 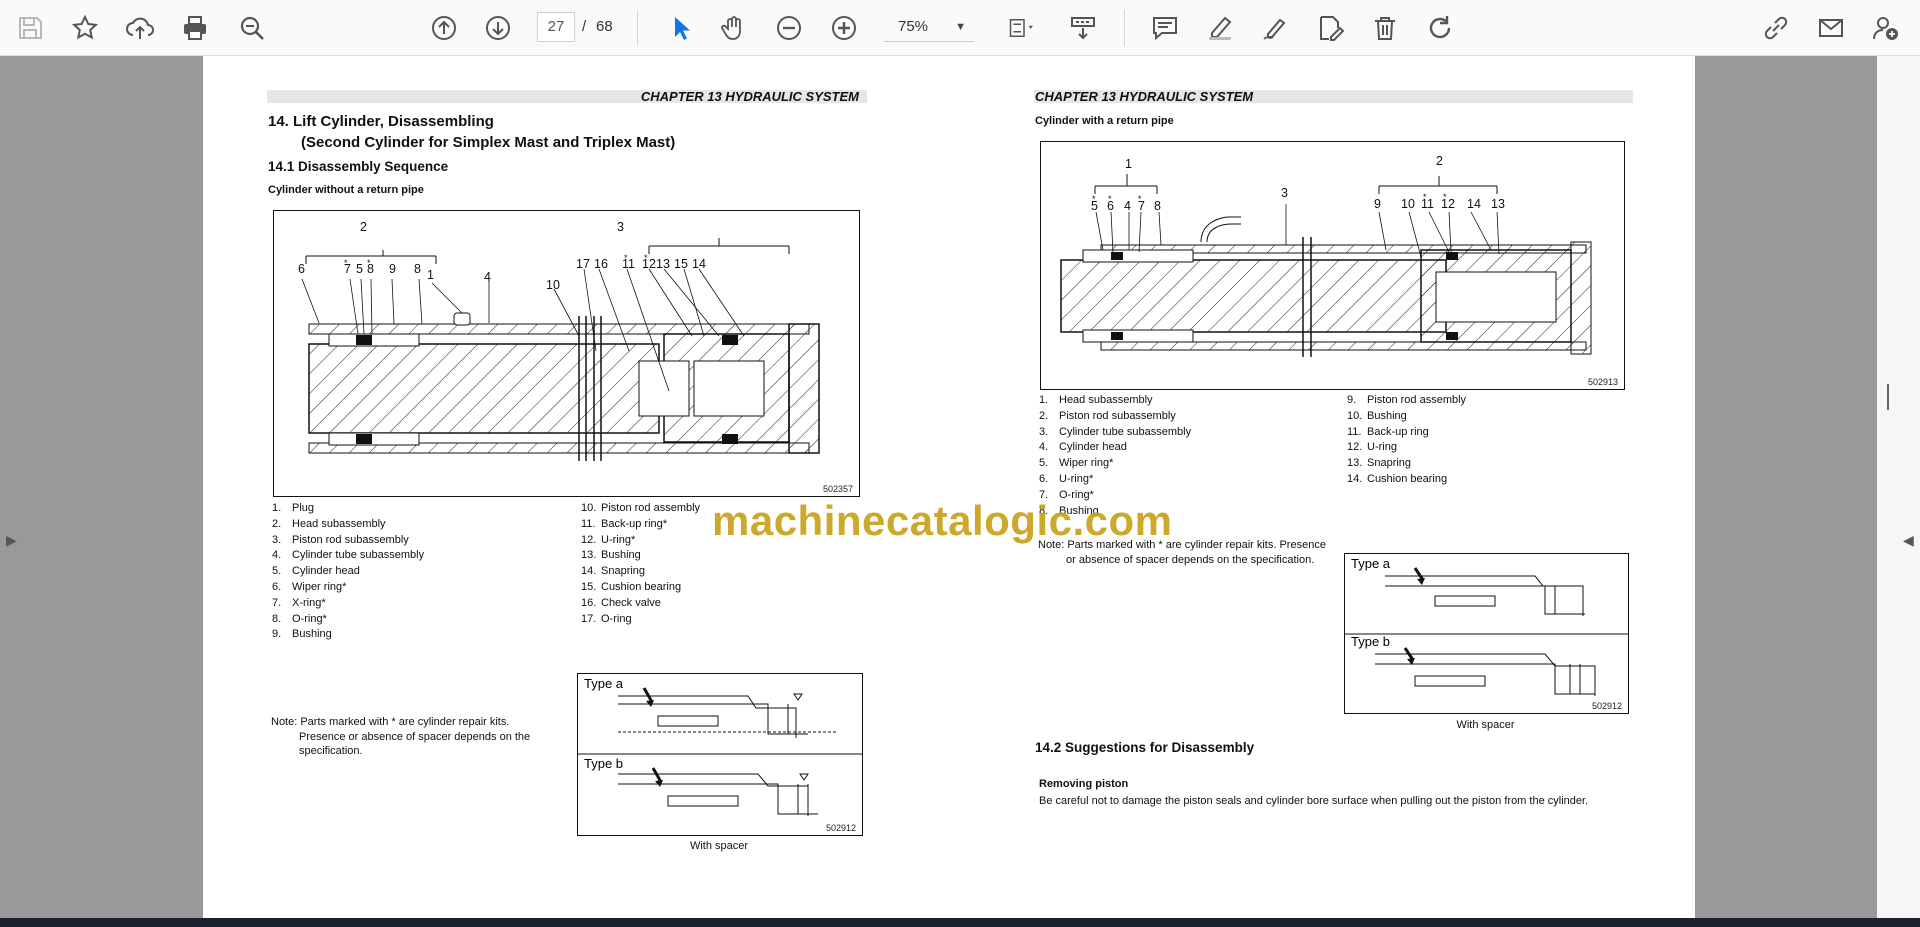 What do you see at coordinates (1330, 28) in the screenshot?
I see `edit-pdf-icon` at bounding box center [1330, 28].